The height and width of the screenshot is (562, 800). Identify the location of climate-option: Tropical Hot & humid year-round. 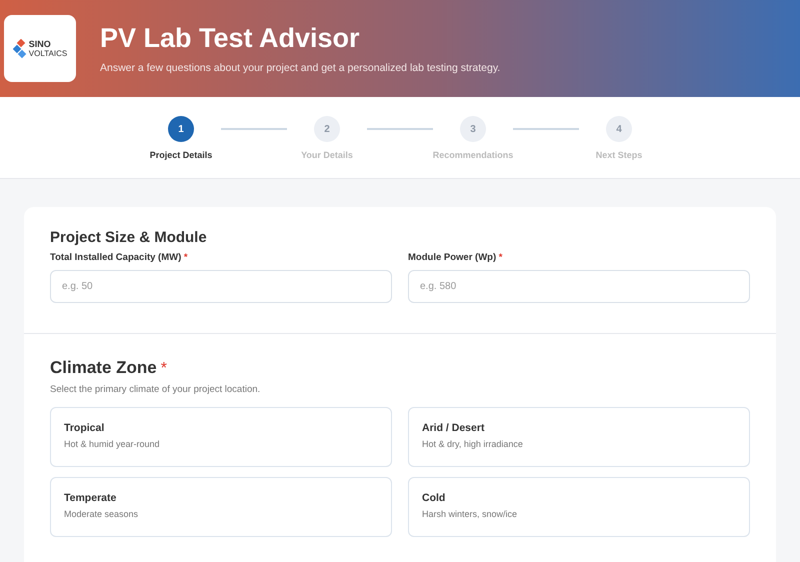
(221, 437).